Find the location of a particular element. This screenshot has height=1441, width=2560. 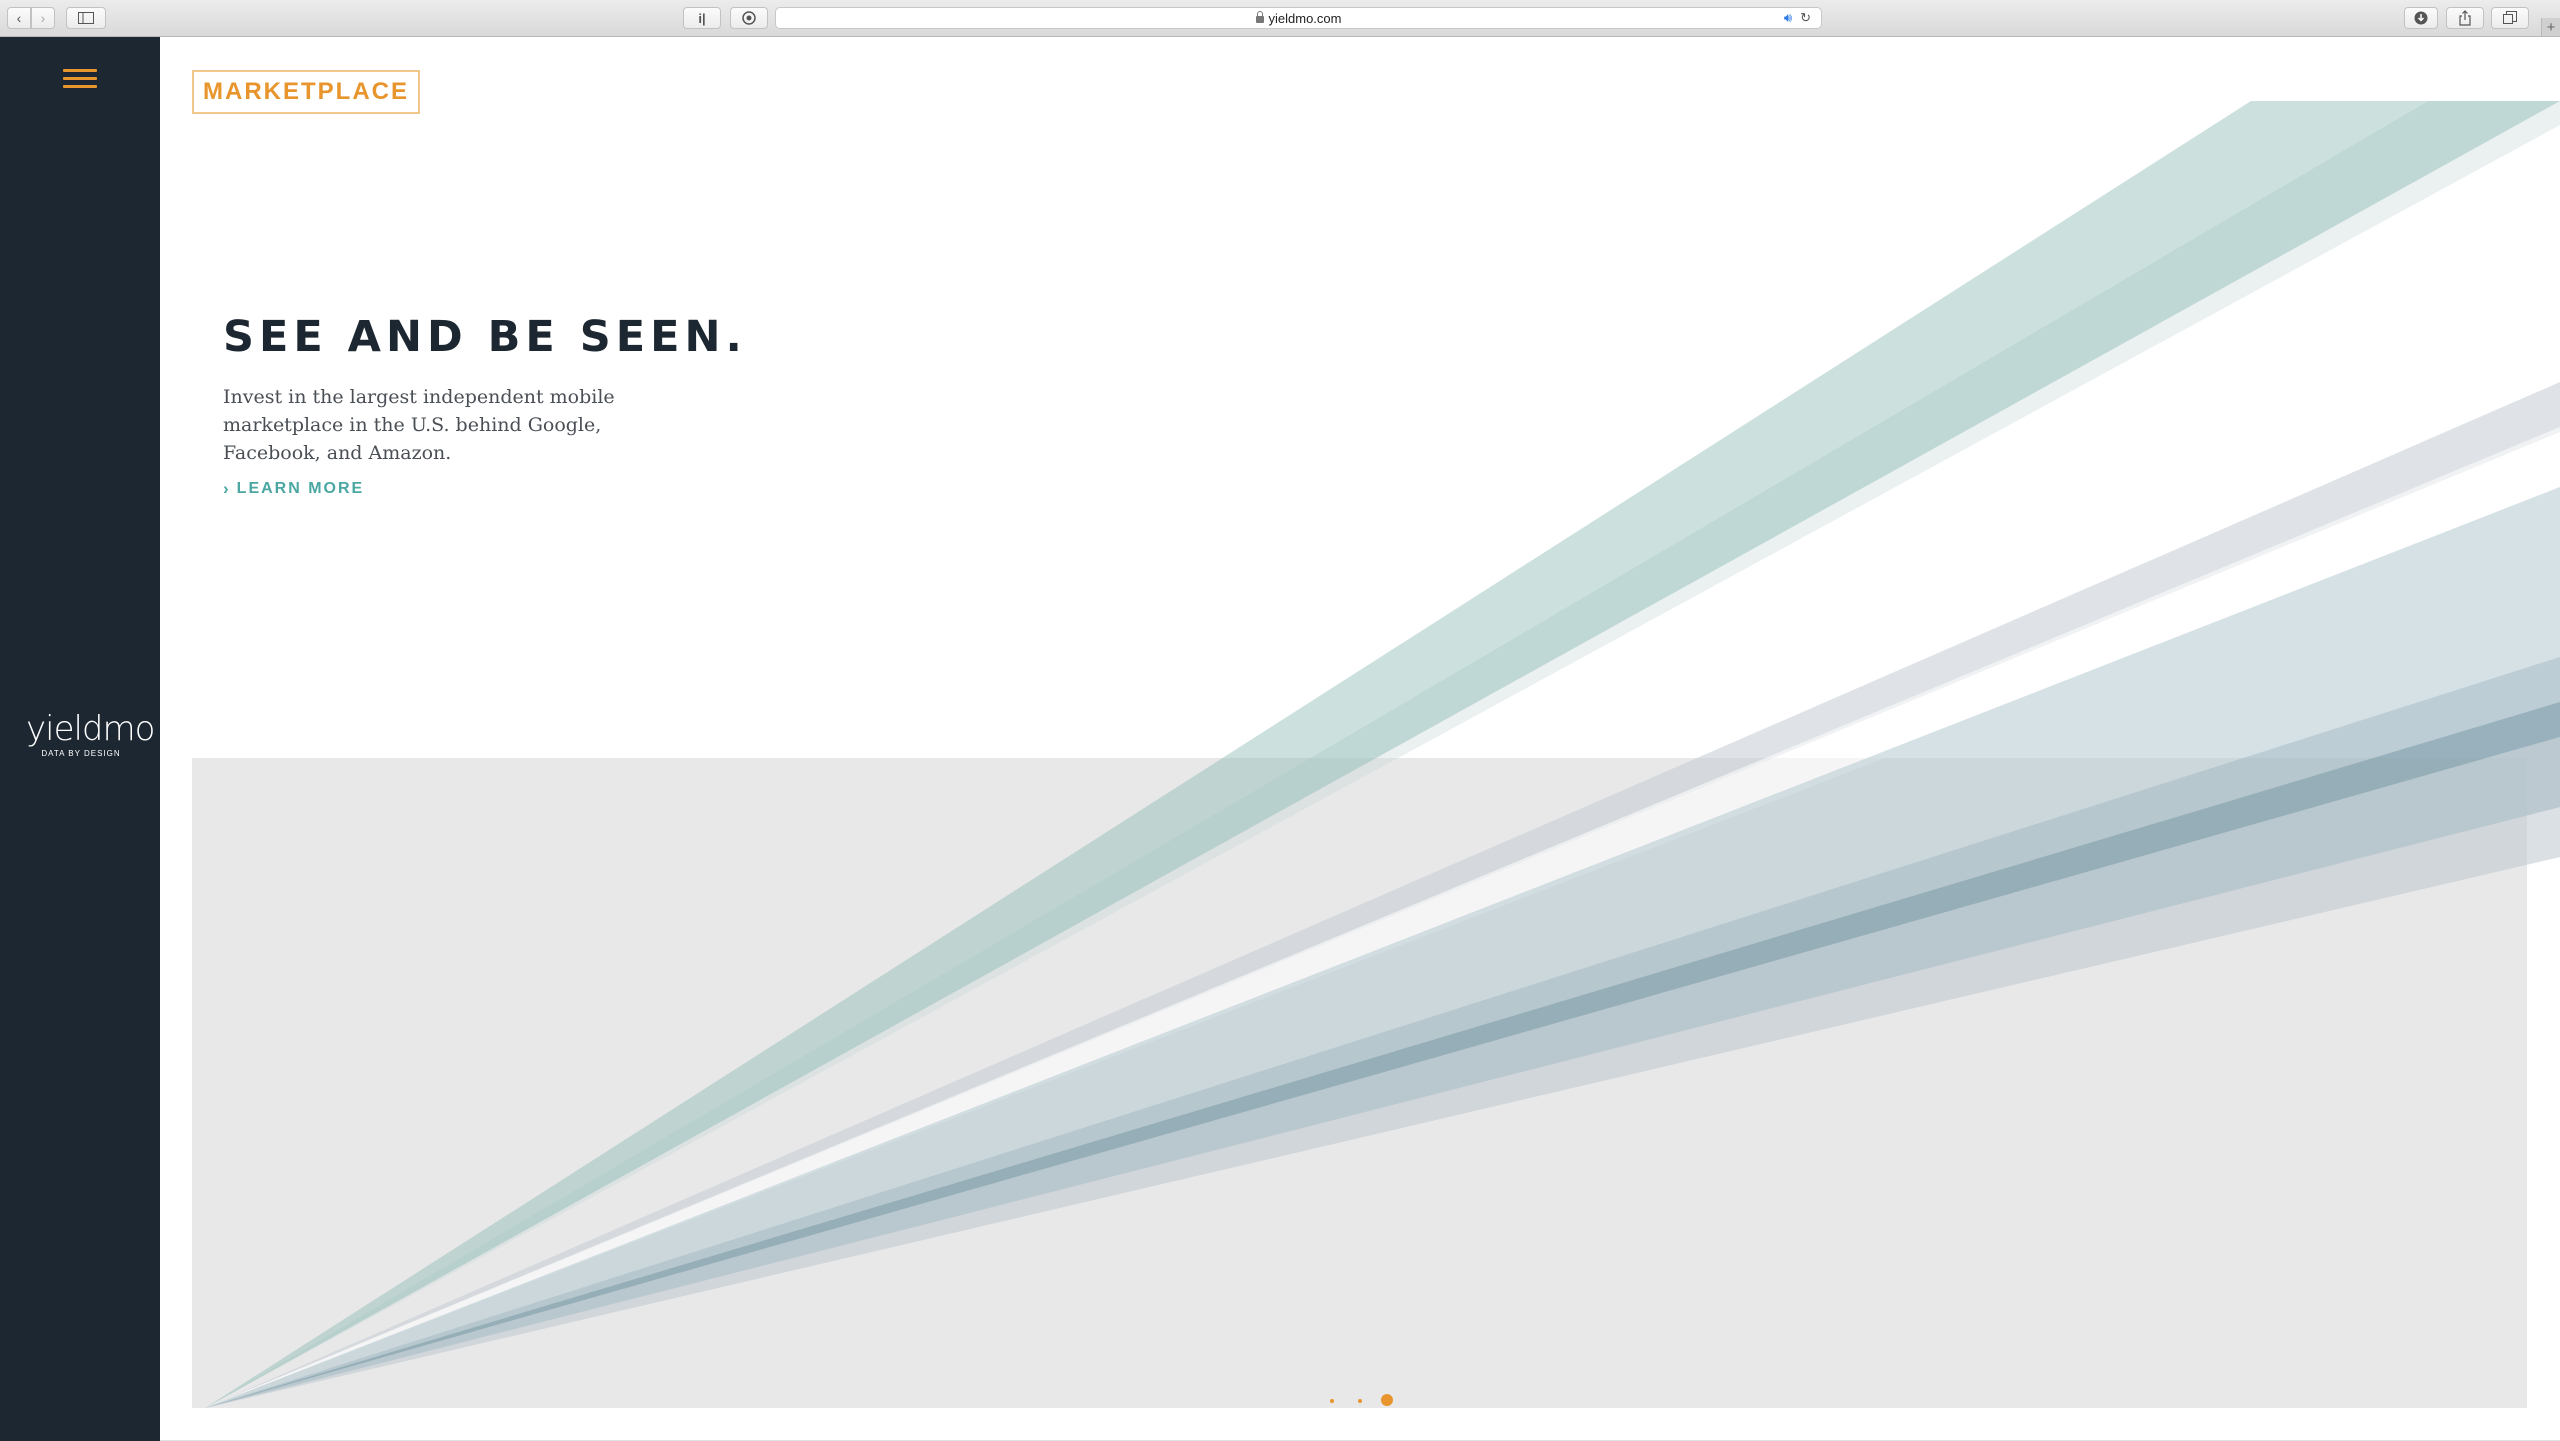

forward-button: › is located at coordinates (43, 18).